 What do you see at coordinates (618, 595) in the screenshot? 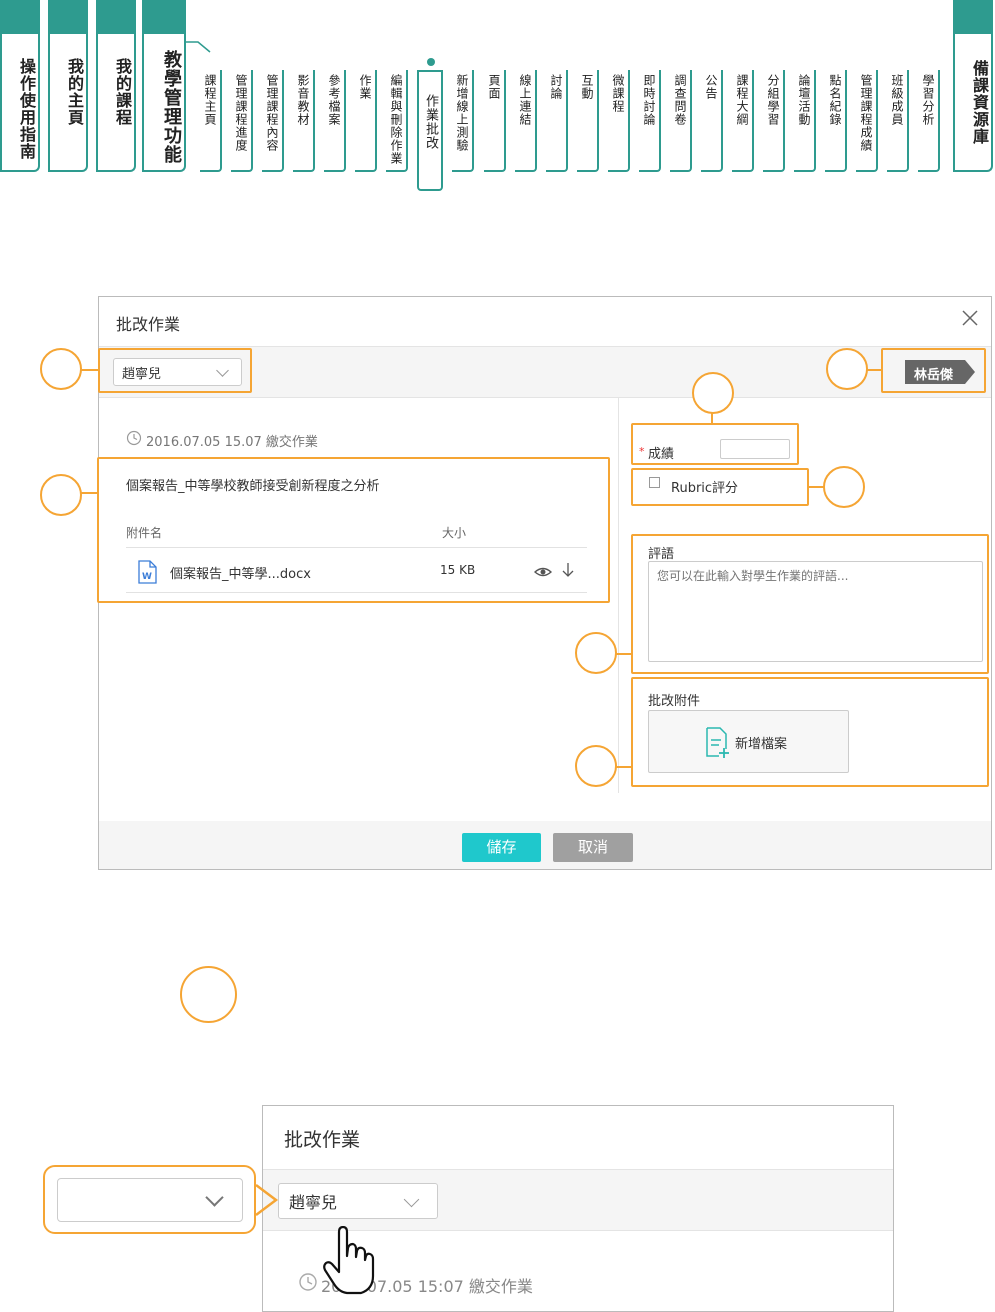
I see `column-divider` at bounding box center [618, 595].